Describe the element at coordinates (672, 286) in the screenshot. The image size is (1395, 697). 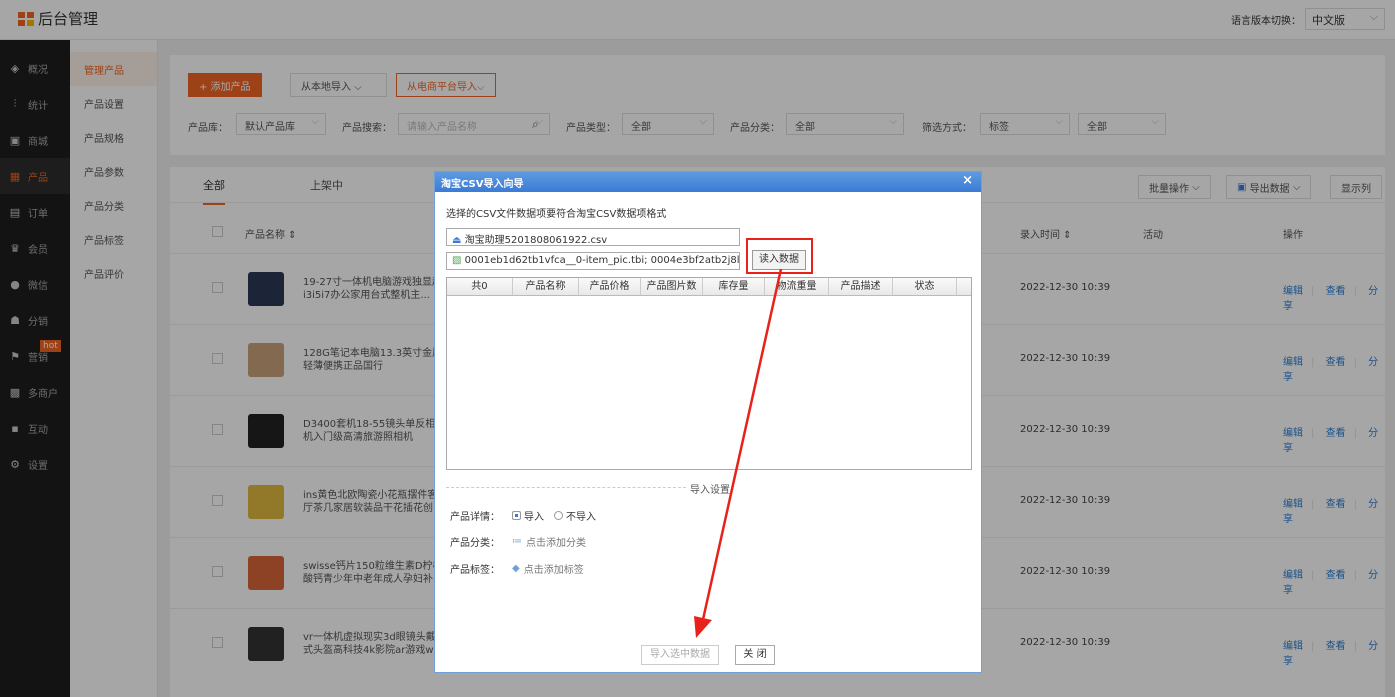
I see `grid-col-header: 产品图片数` at that location.